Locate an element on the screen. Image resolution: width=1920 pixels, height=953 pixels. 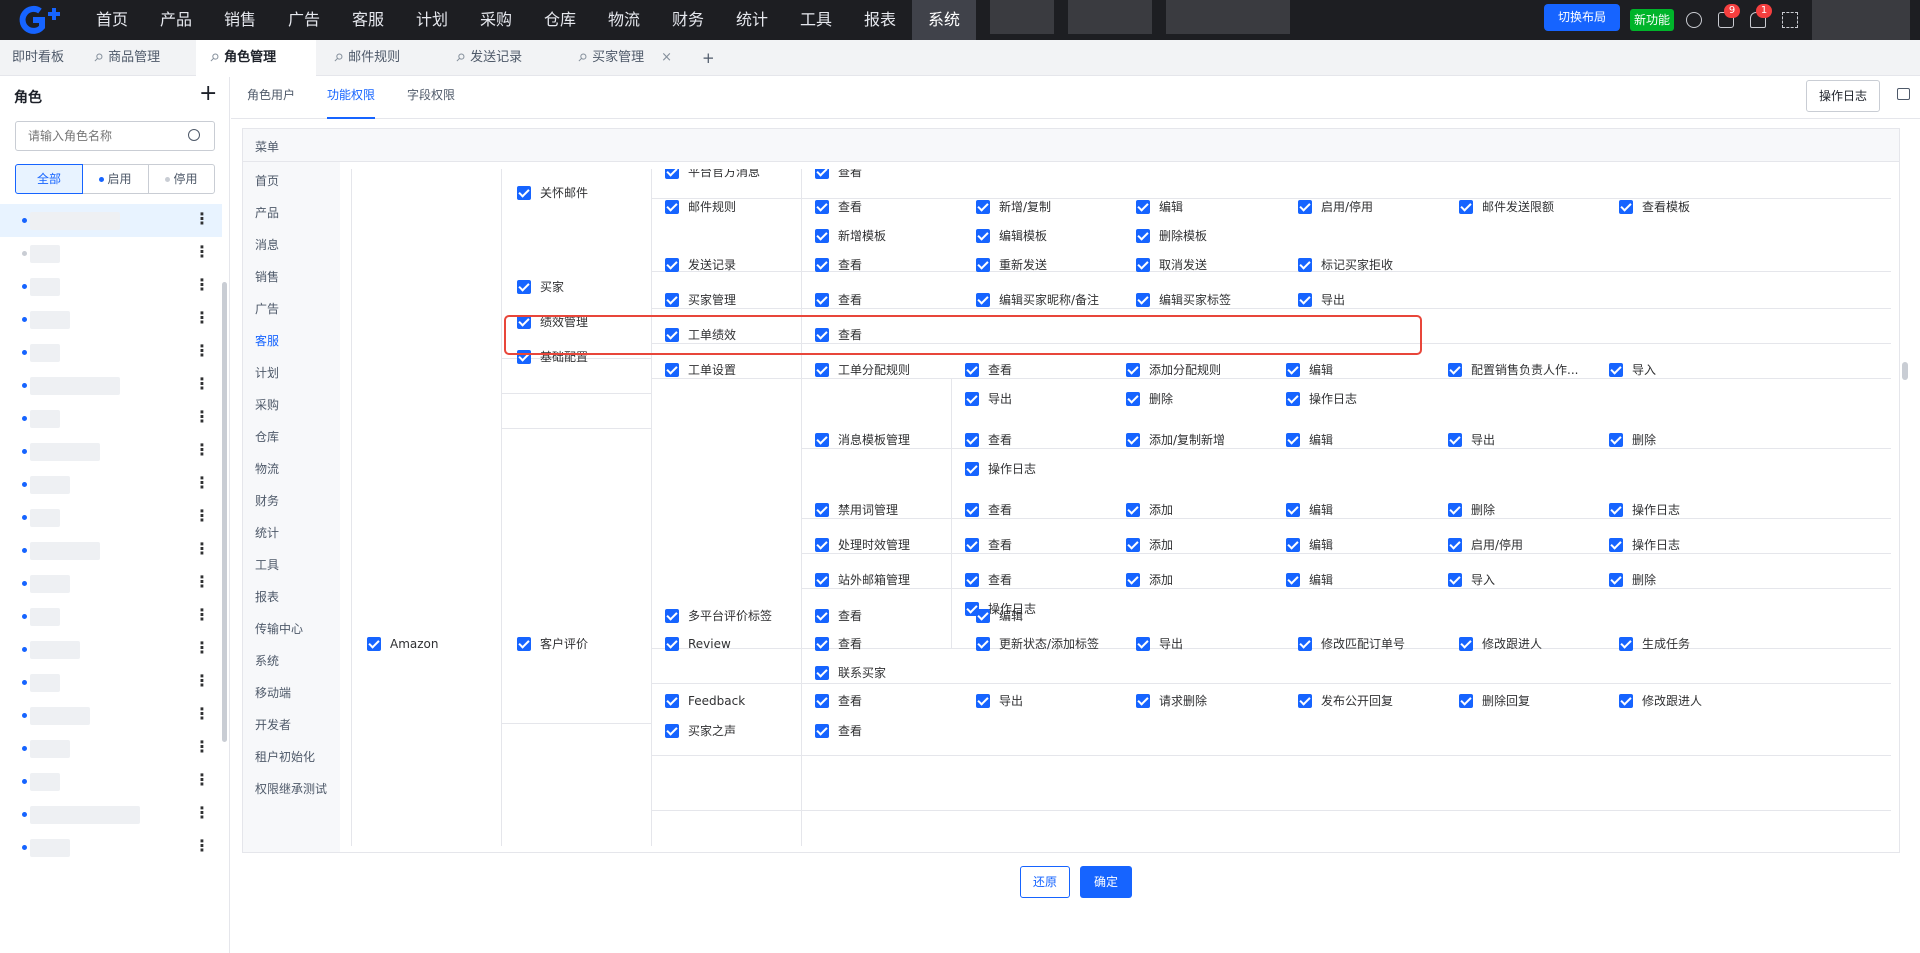
grid-scrollbar is located at coordinates (1905, 371).